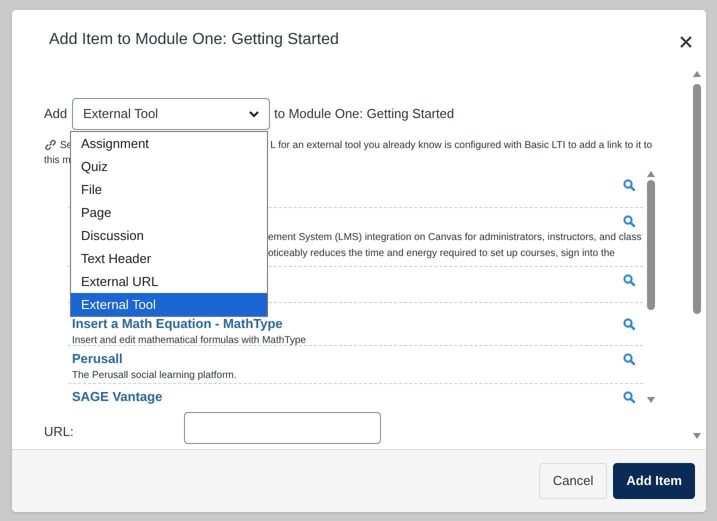  I want to click on tool-description: ement System (LMS) integration on Canvas for administrators, instructors, and class, so click(455, 238).